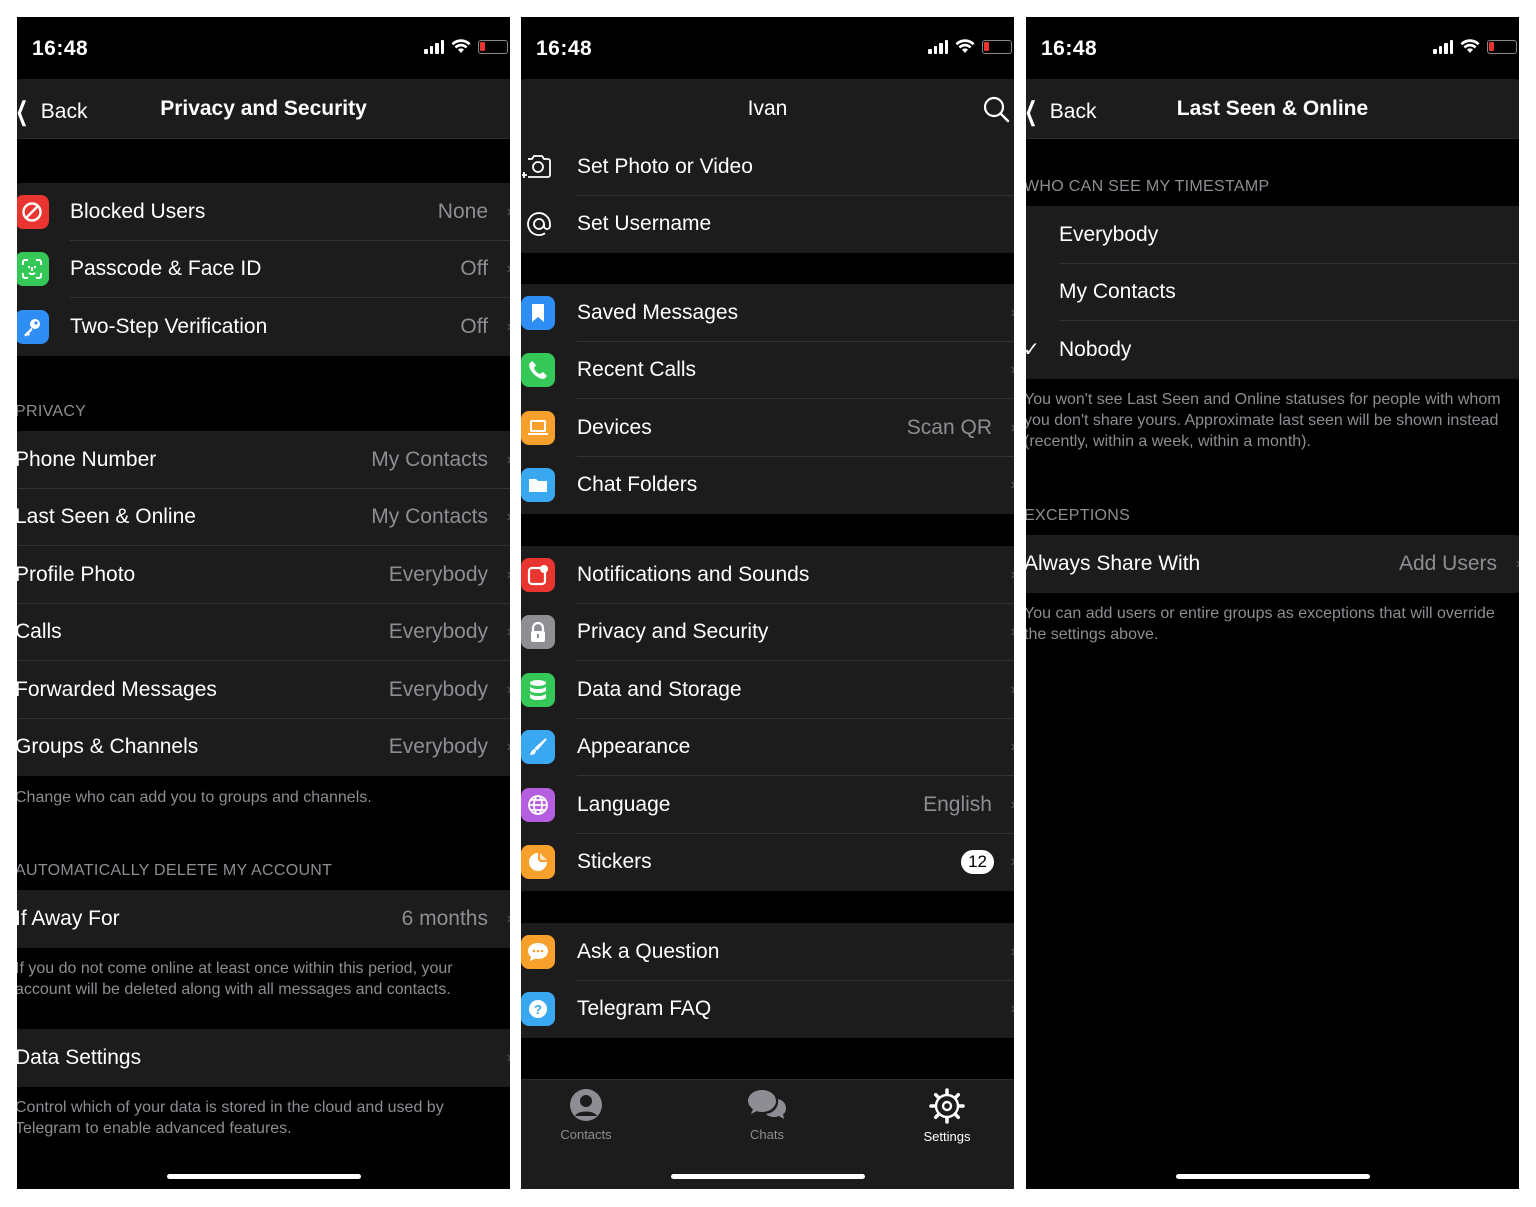 Image resolution: width=1536 pixels, height=1207 pixels. Describe the element at coordinates (767, 109) in the screenshot. I see `nav-bar: Ivan` at that location.